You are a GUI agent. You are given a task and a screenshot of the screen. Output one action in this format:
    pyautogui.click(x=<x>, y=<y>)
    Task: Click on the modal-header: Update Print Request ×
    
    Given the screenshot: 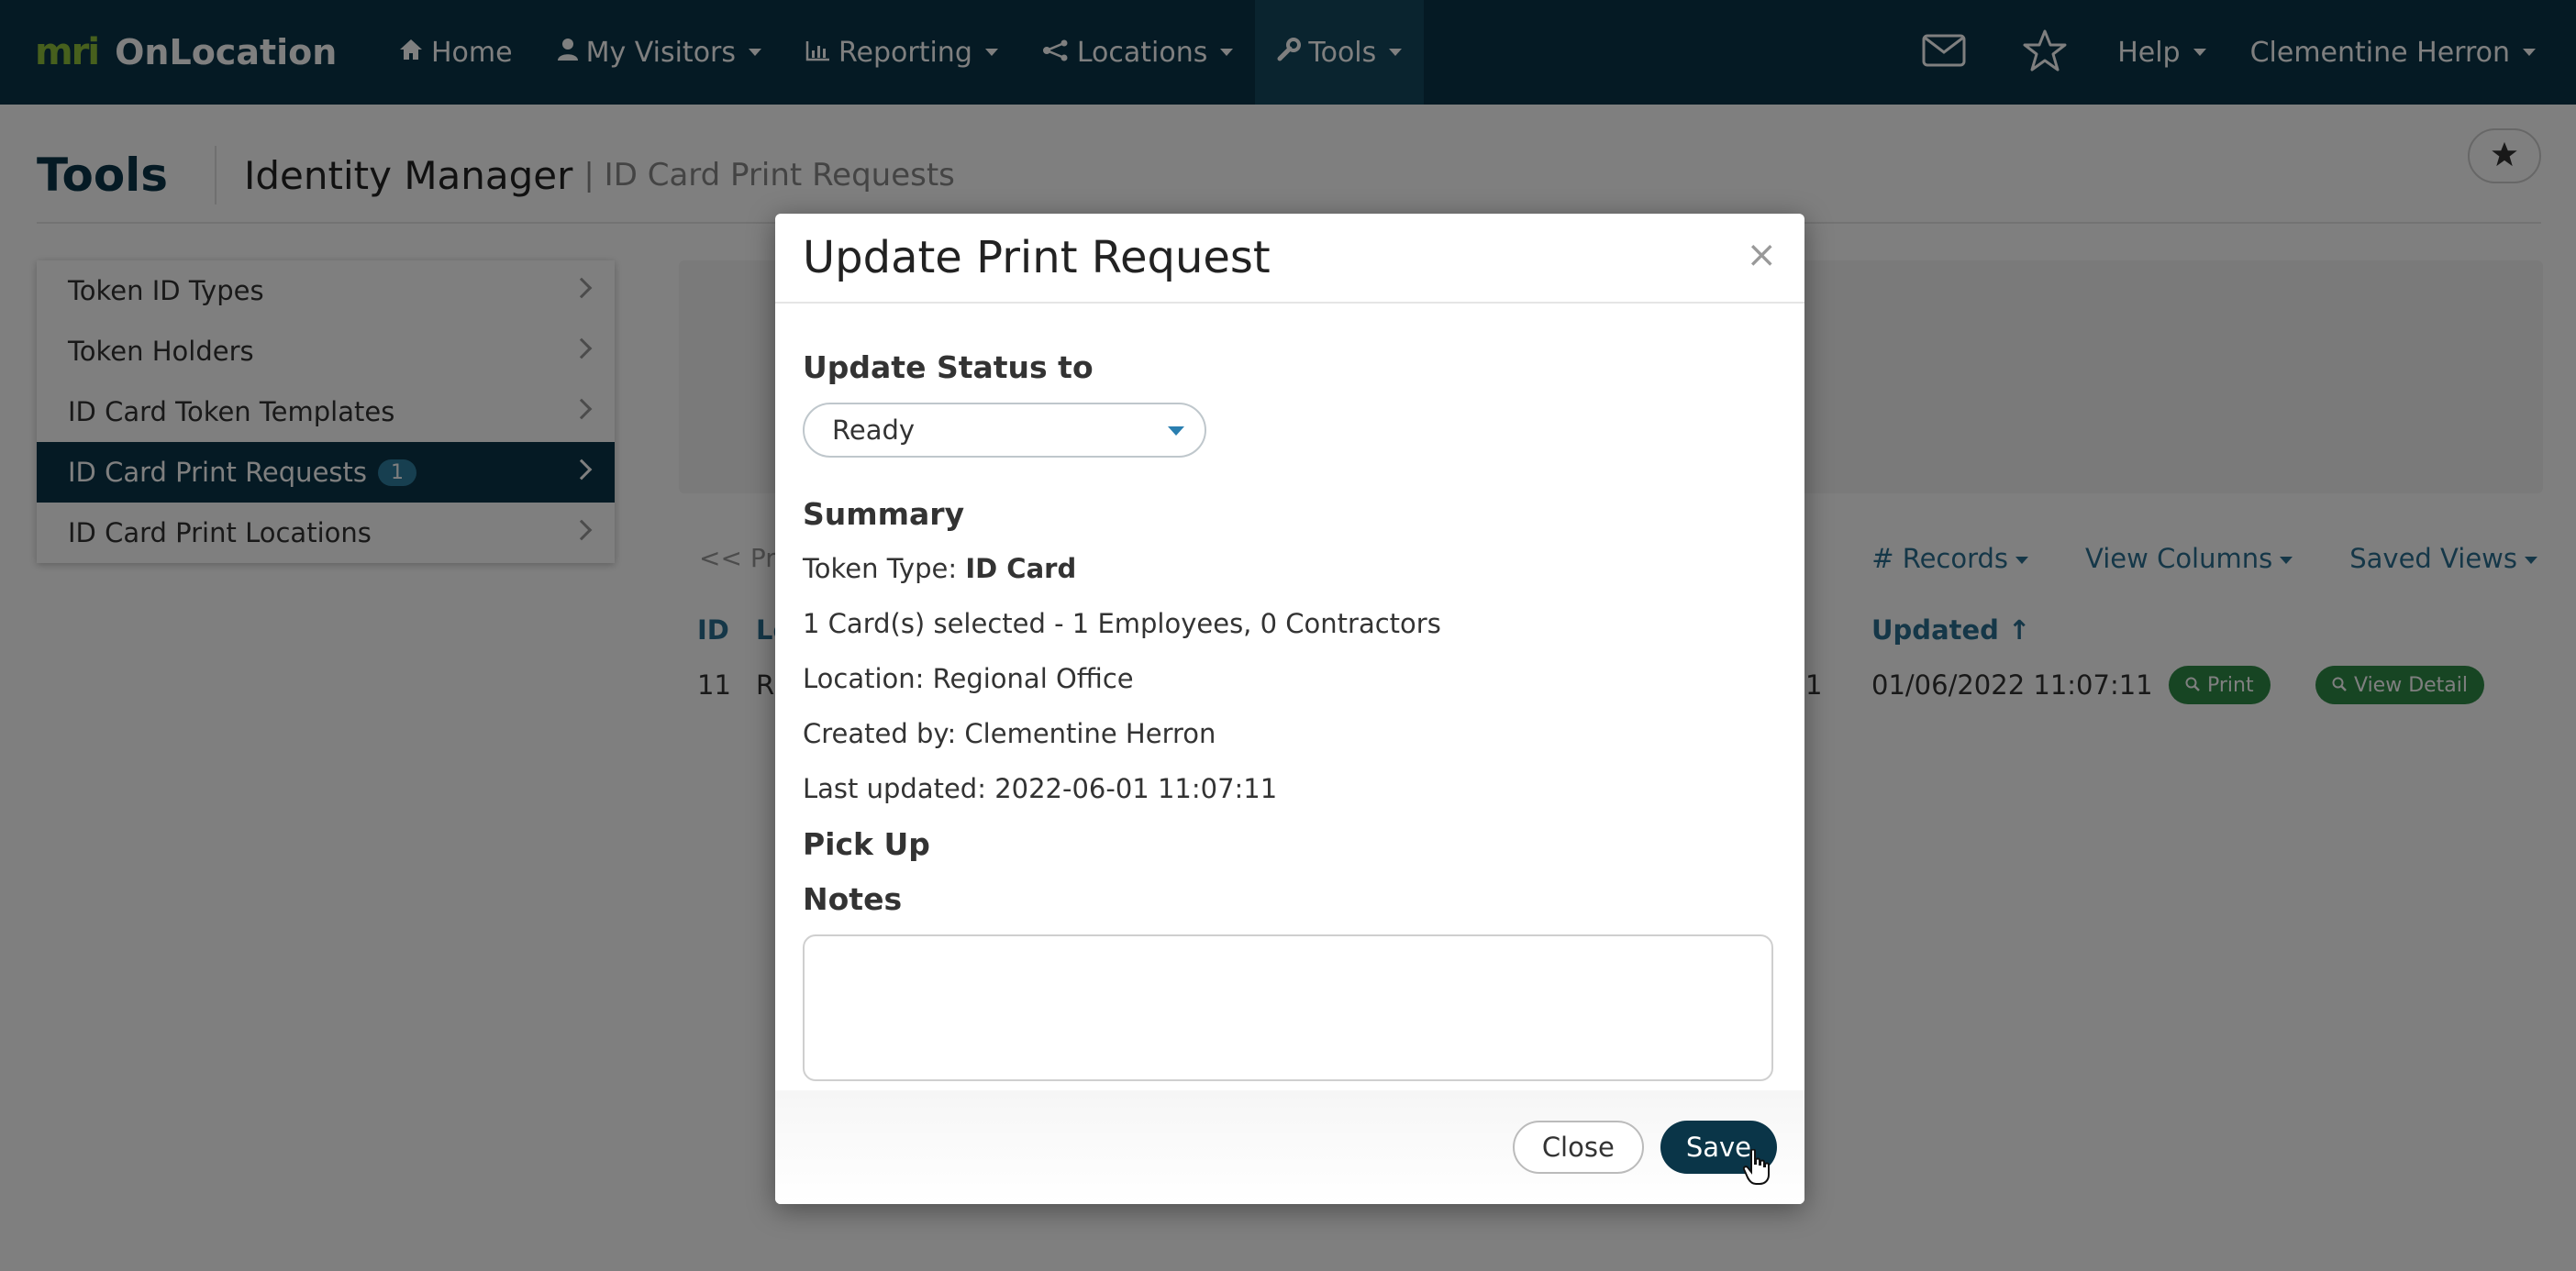 What is the action you would take?
    pyautogui.click(x=1289, y=259)
    